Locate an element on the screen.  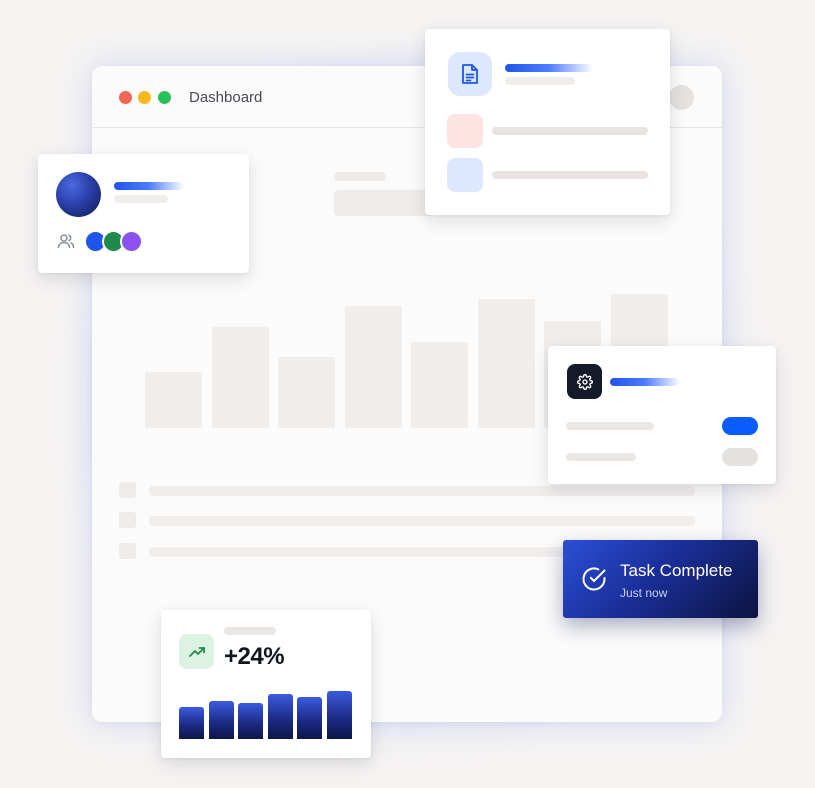
check-circle-icon is located at coordinates (594, 579).